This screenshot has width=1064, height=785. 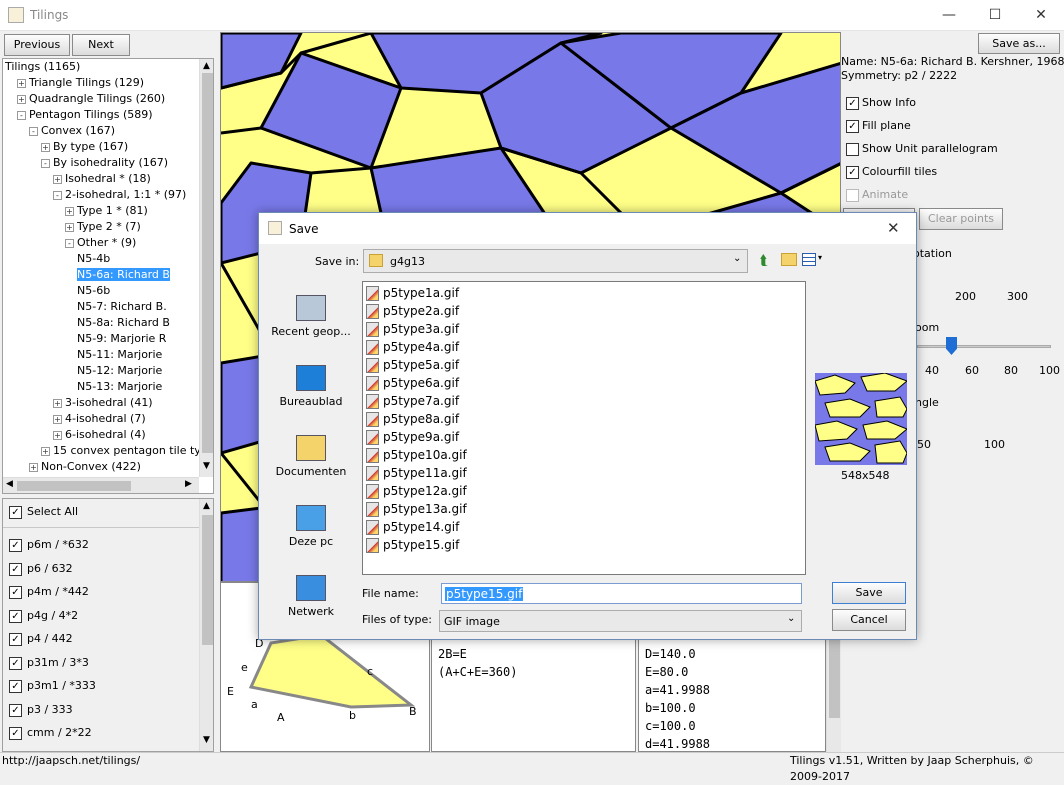 What do you see at coordinates (207, 263) in the screenshot?
I see `tree-scroll-thumb` at bounding box center [207, 263].